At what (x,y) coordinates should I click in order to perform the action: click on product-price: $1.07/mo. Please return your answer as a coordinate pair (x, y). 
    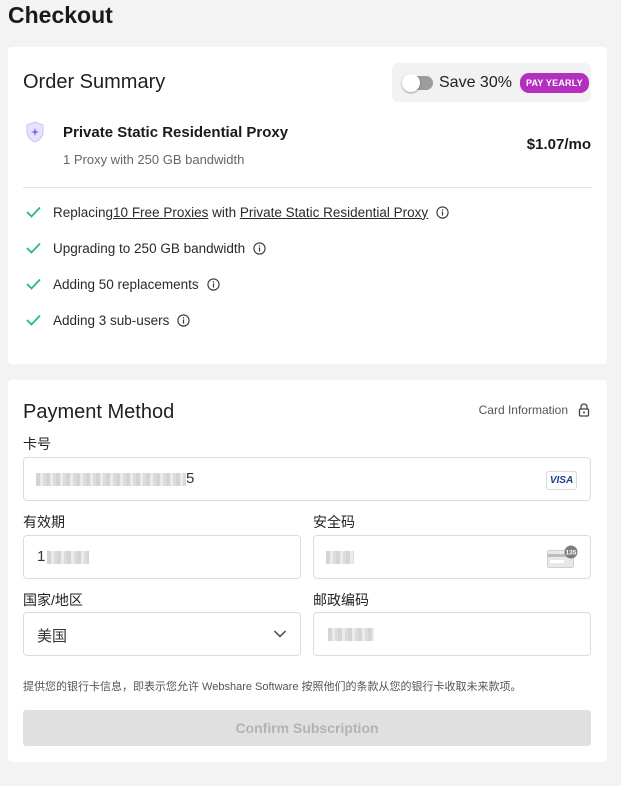
    Looking at the image, I should click on (558, 144).